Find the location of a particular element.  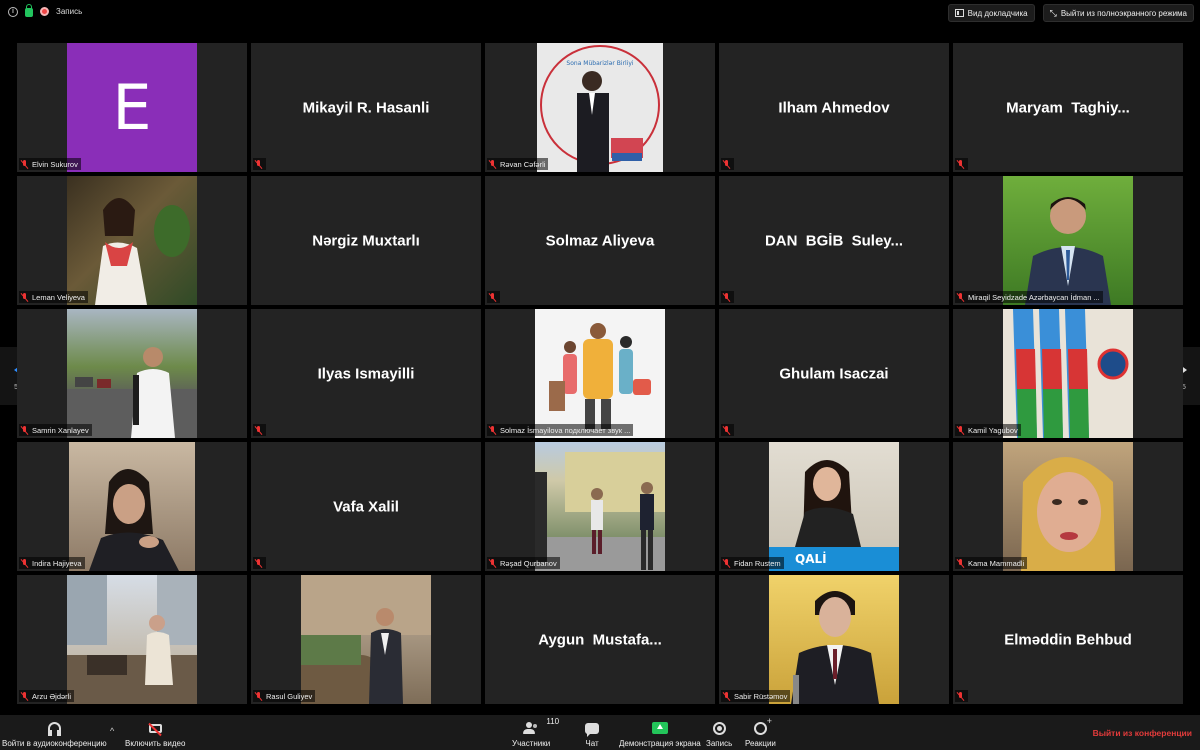

lock-icon is located at coordinates (29, 10).